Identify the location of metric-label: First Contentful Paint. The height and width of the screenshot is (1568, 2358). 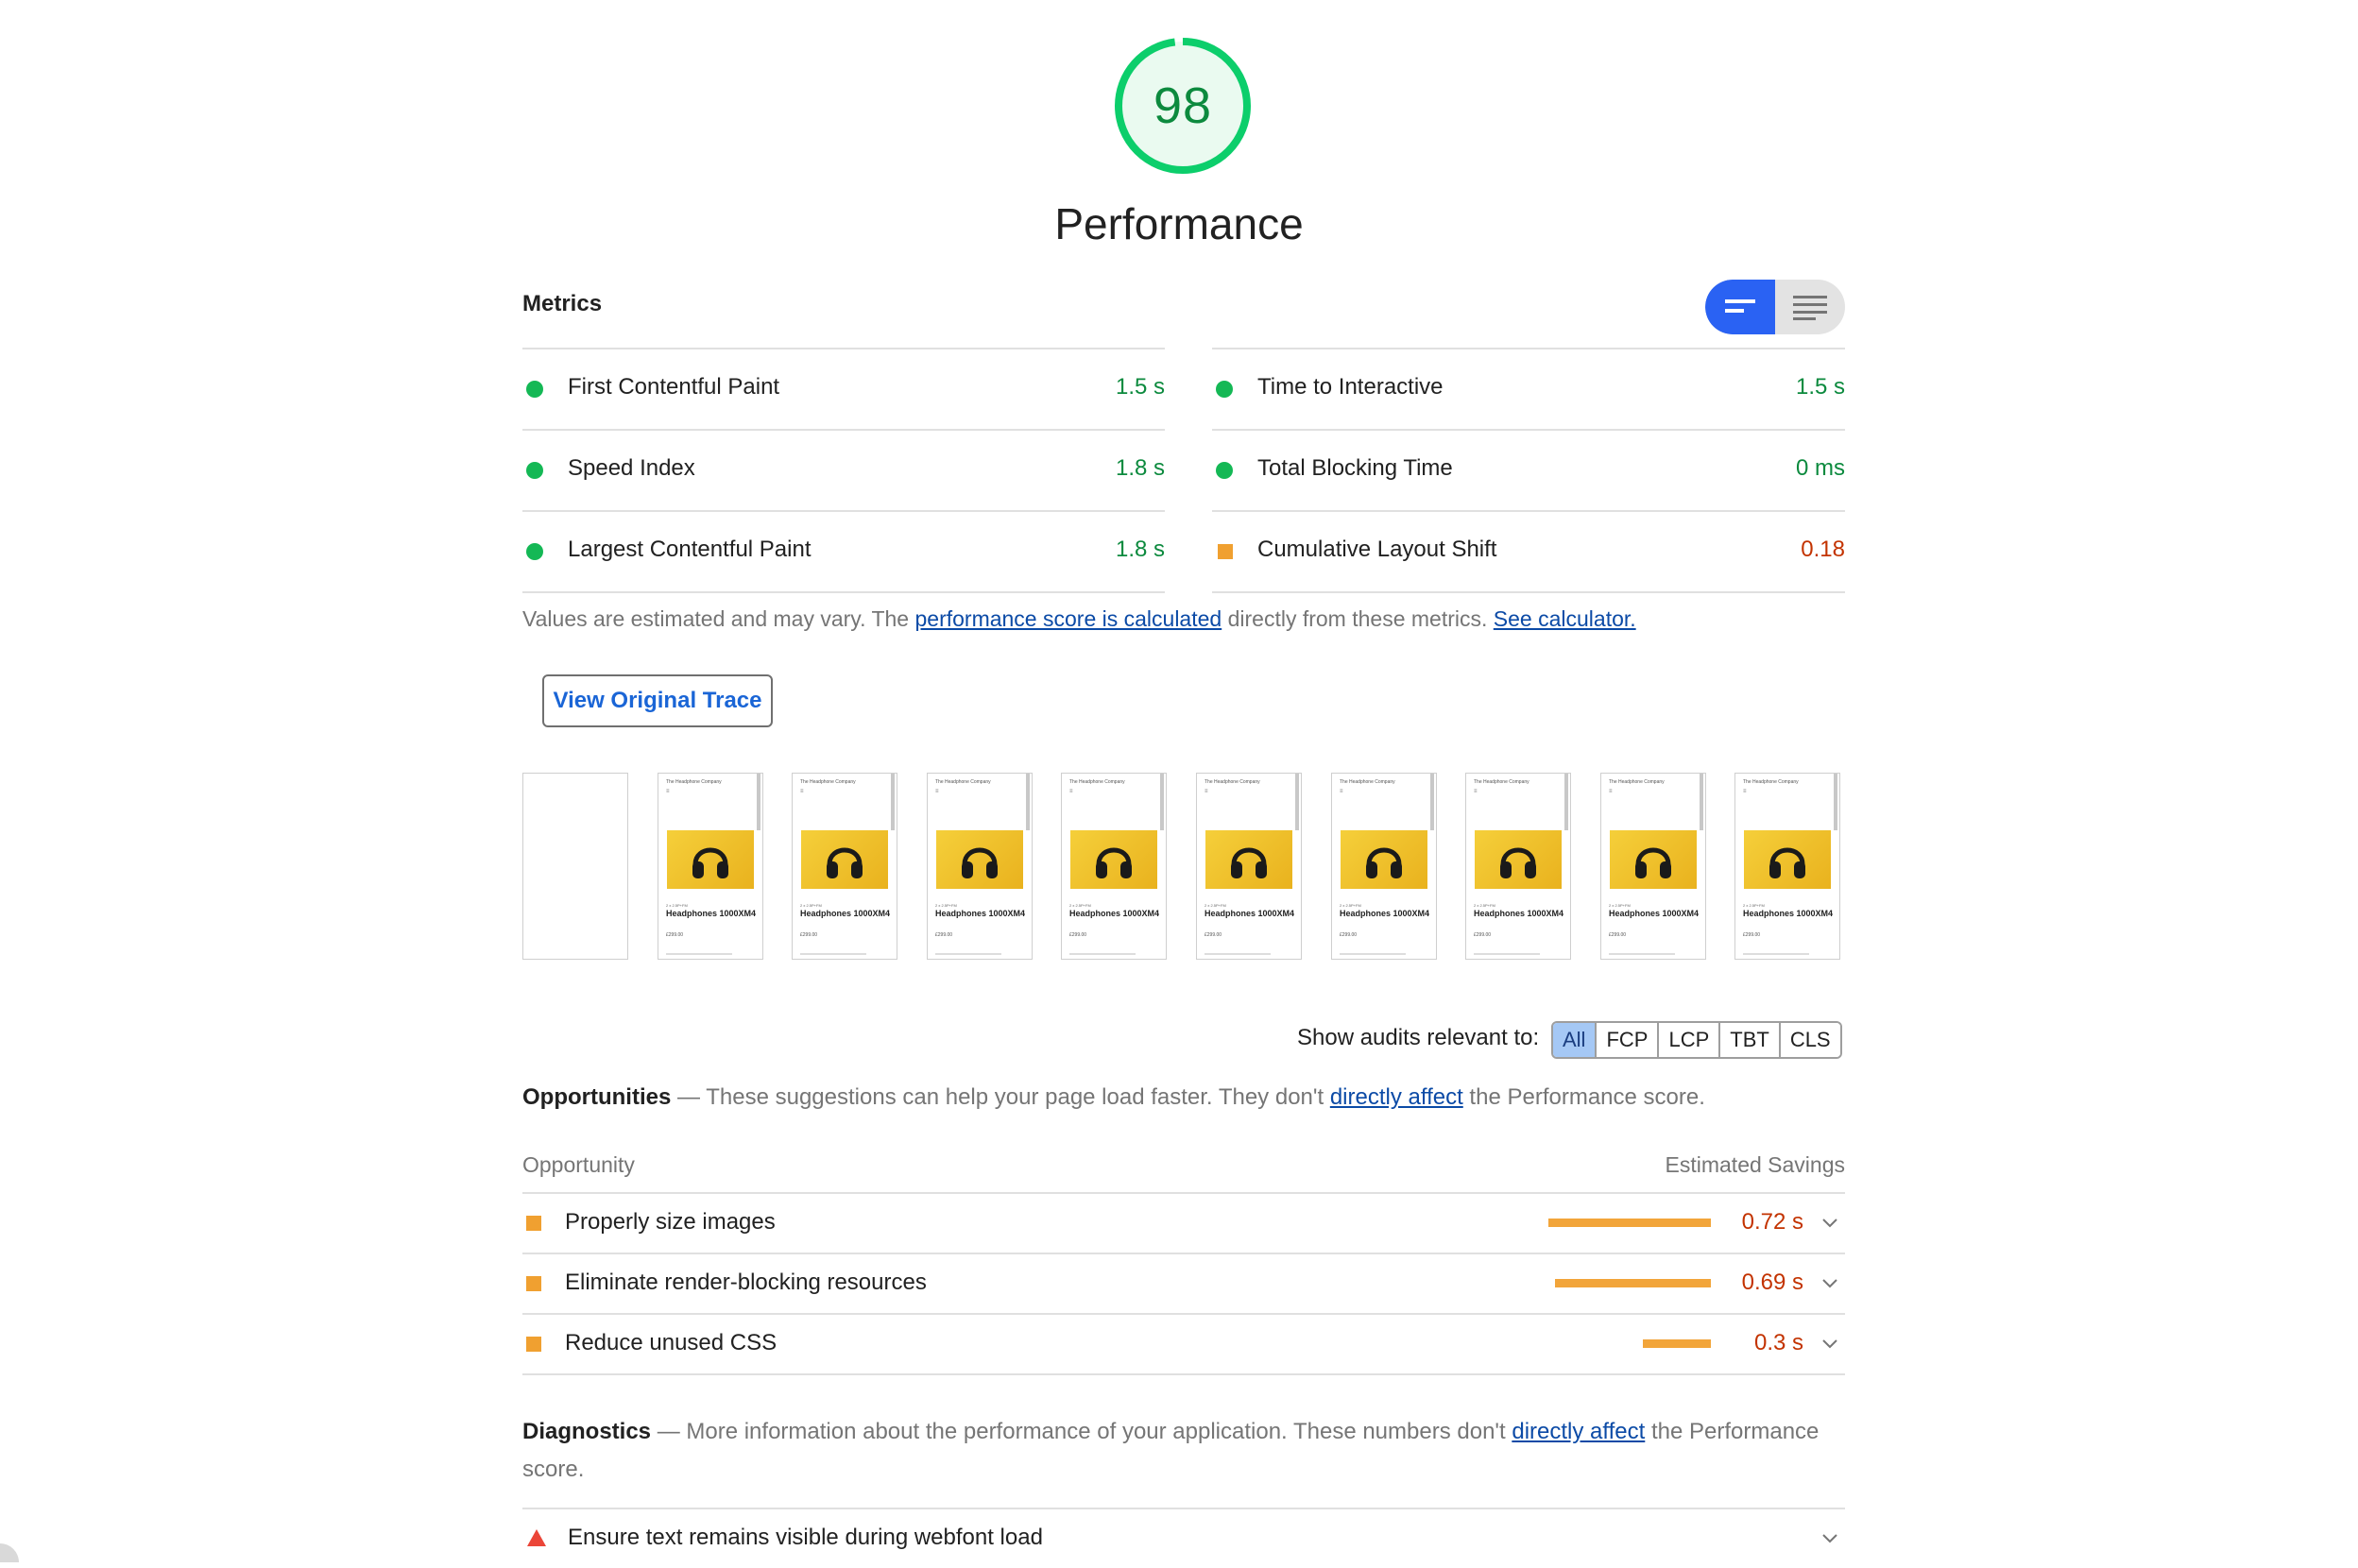
(674, 387).